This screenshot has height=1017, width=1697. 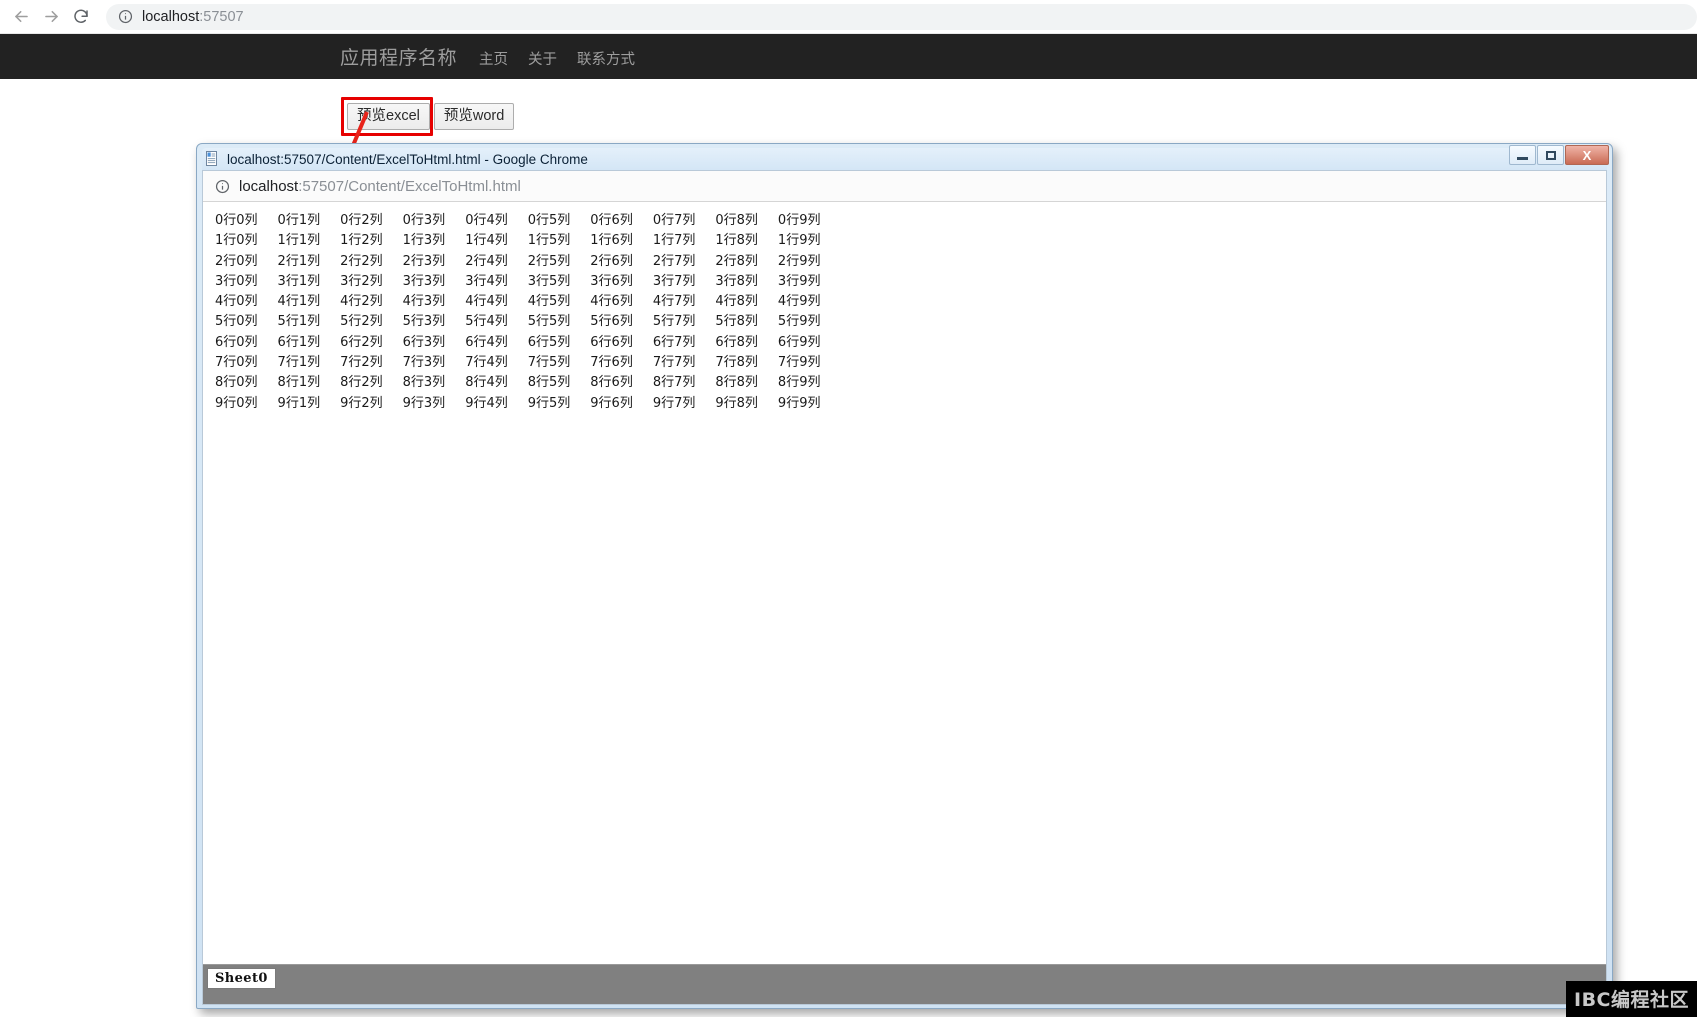 I want to click on table-cell: 5行3列, so click(x=424, y=322).